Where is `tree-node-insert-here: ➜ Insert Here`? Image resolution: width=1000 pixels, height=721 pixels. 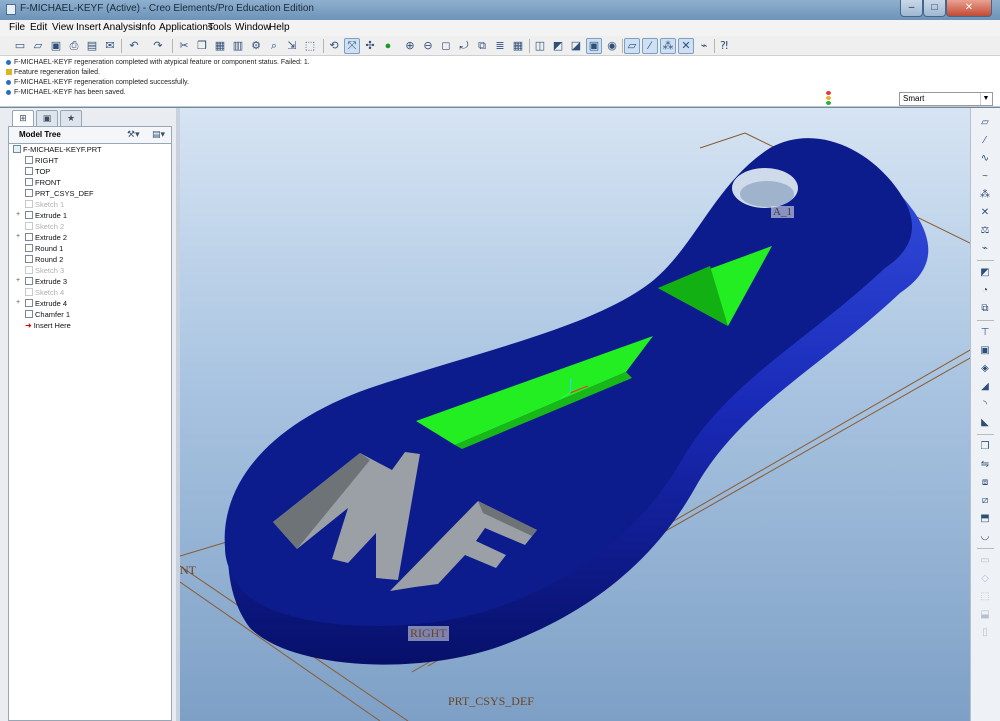
tree-node-insert-here: ➜ Insert Here is located at coordinates (48, 325).